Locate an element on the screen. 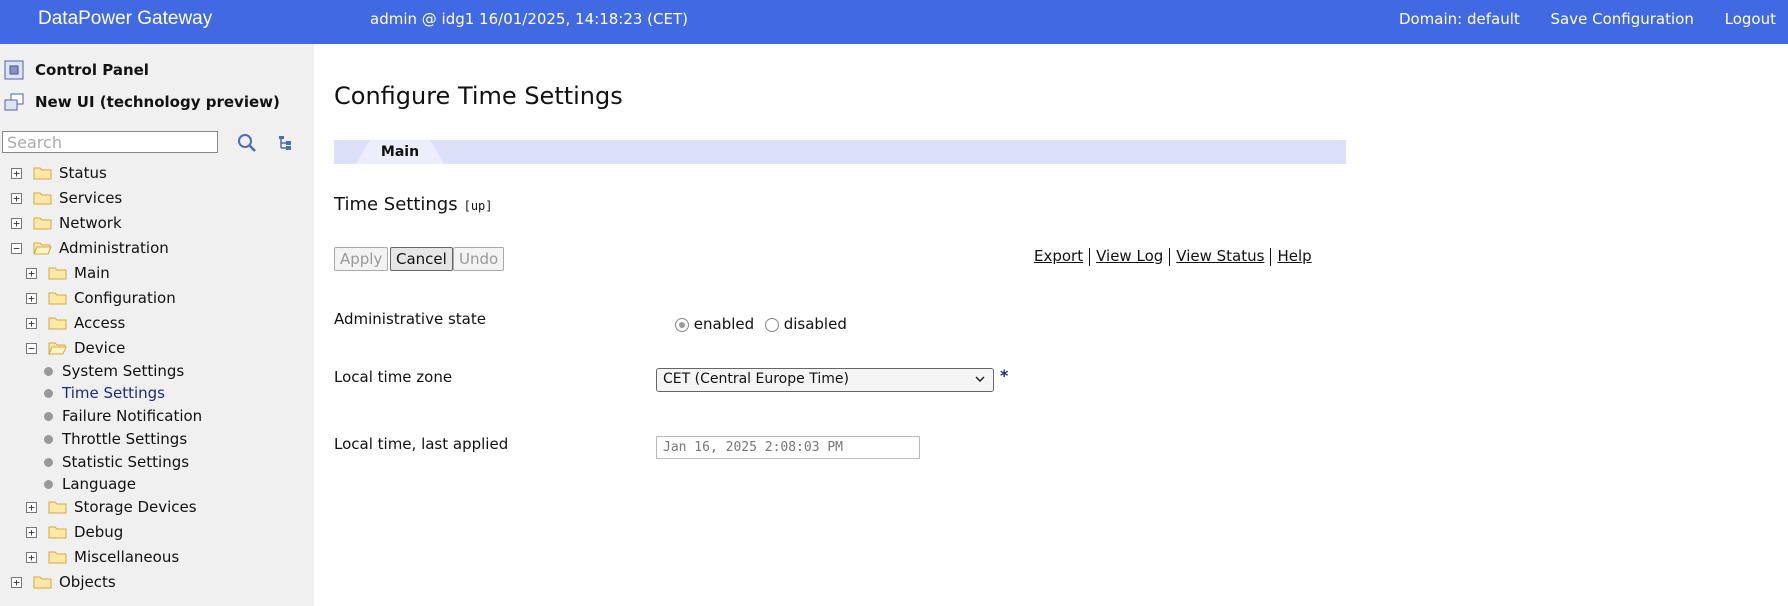 This screenshot has height=606, width=1788. tree-label: Time Settings is located at coordinates (114, 393).